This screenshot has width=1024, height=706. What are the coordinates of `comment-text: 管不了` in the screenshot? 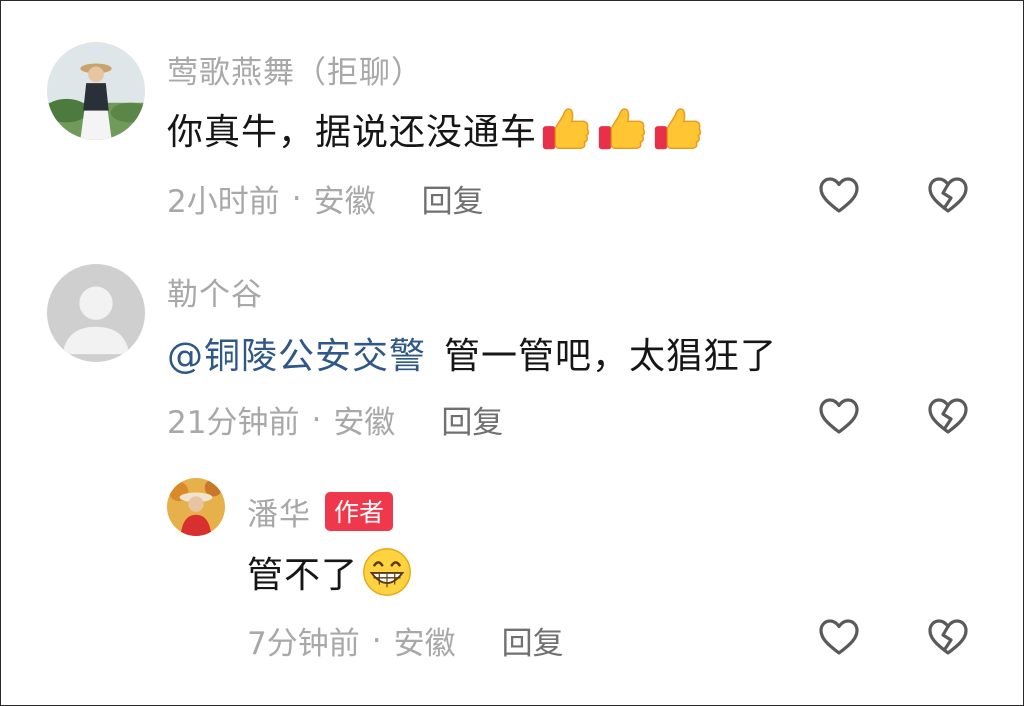 It's located at (303, 575).